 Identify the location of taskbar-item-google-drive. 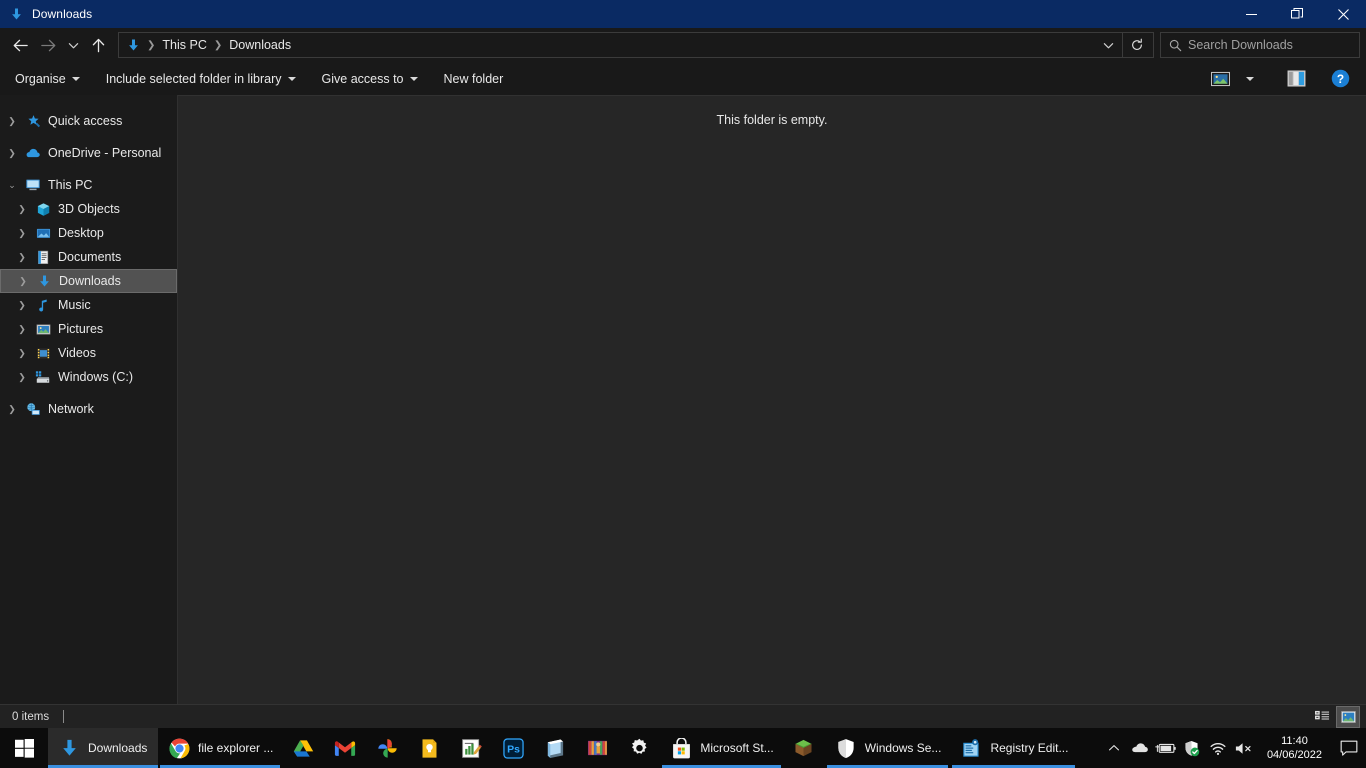
(303, 748).